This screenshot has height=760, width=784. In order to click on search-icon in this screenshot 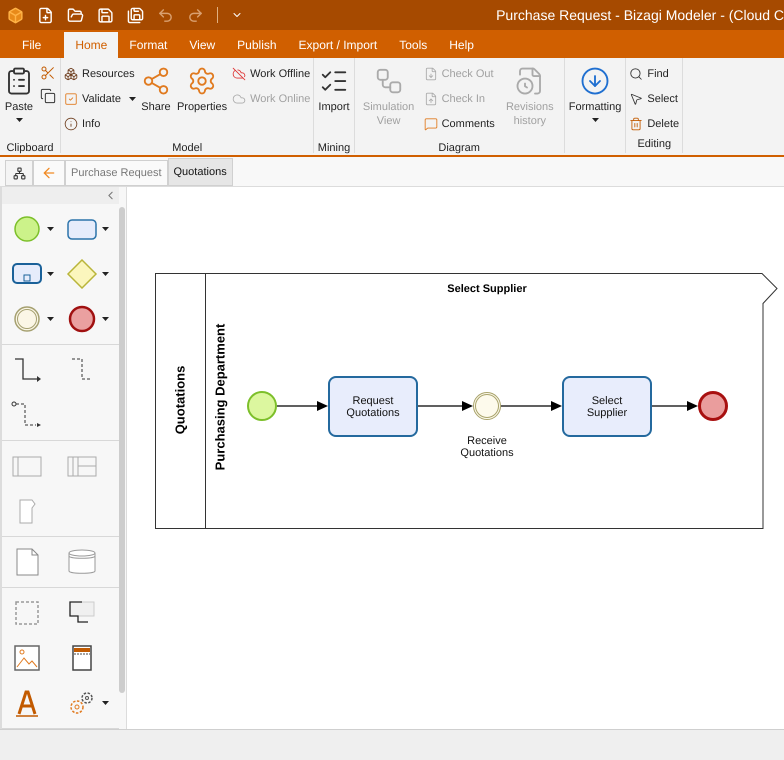, I will do `click(636, 74)`.